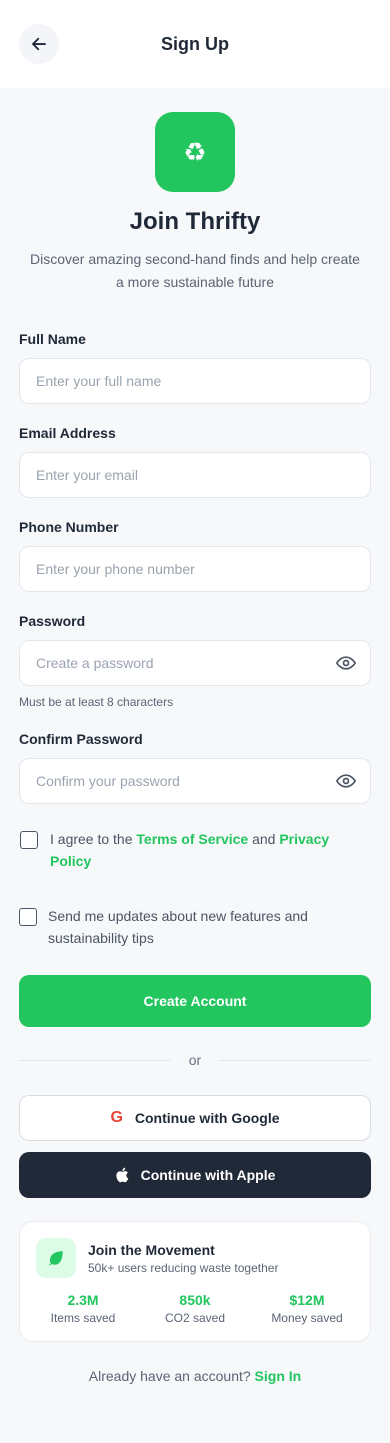 Image resolution: width=390 pixels, height=1443 pixels. I want to click on confirm-password-label: Confirm Password, so click(81, 739).